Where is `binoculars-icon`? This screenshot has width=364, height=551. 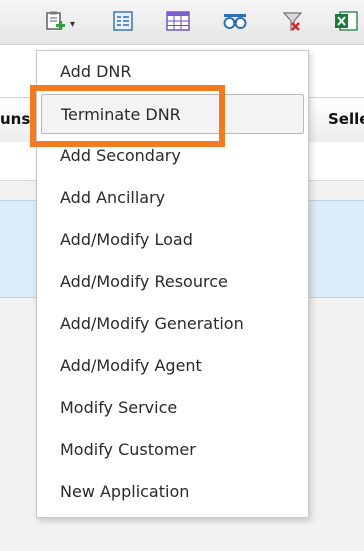 binoculars-icon is located at coordinates (234, 21).